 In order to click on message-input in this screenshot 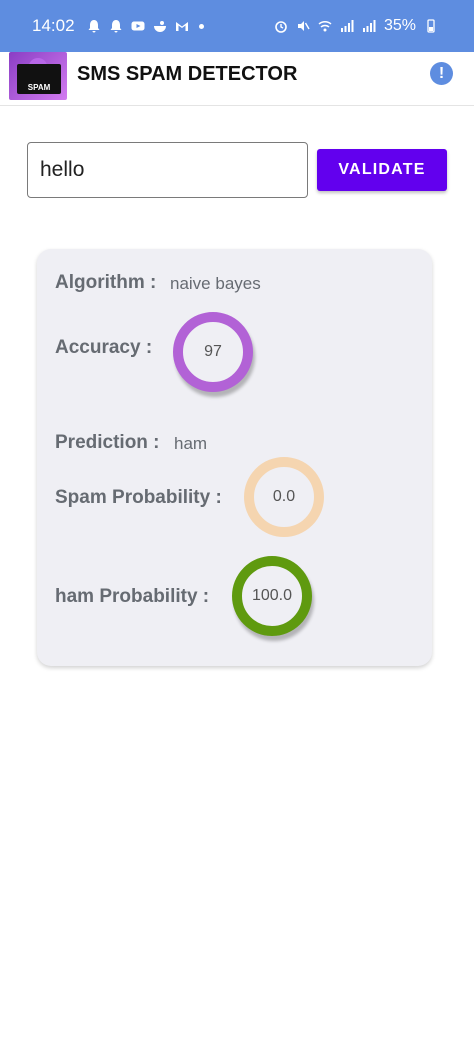, I will do `click(167, 170)`.